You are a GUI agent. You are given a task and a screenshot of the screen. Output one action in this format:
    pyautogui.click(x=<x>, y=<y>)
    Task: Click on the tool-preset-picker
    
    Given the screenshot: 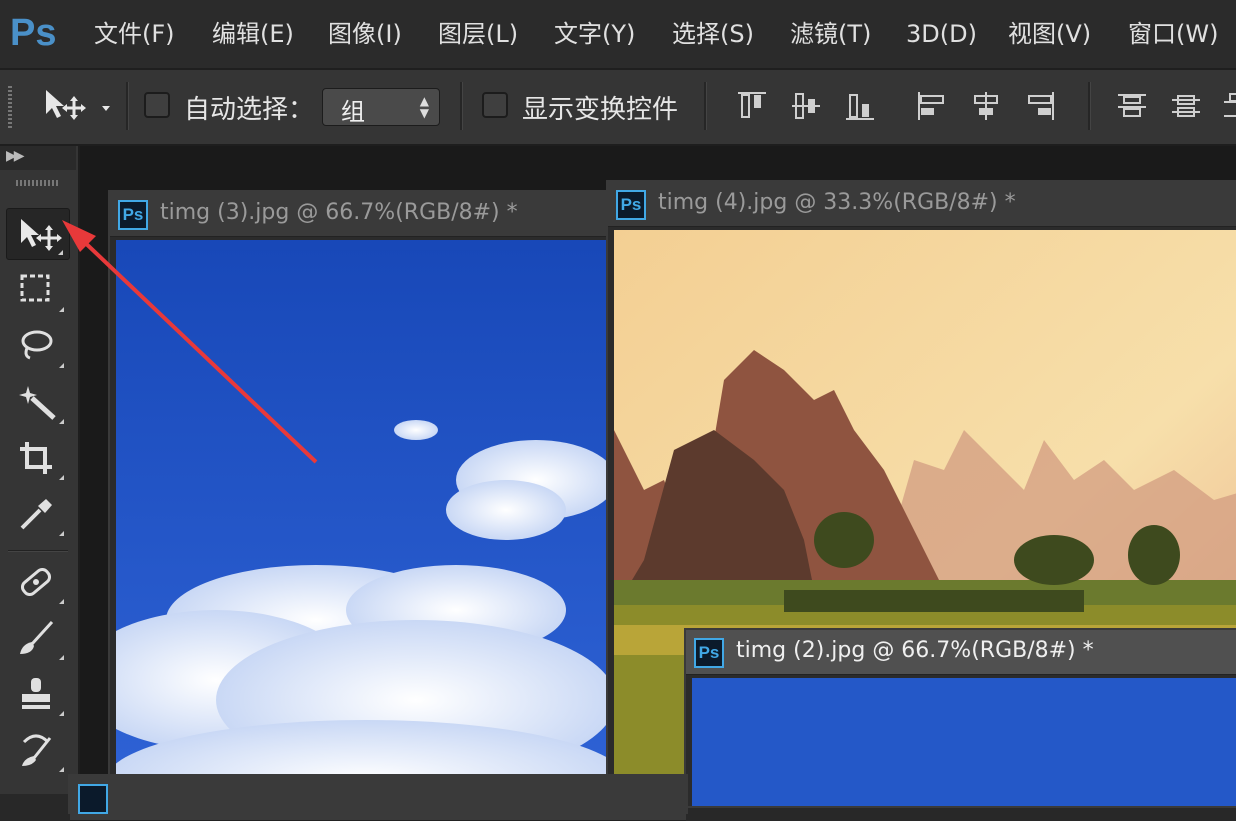 What is the action you would take?
    pyautogui.click(x=80, y=106)
    